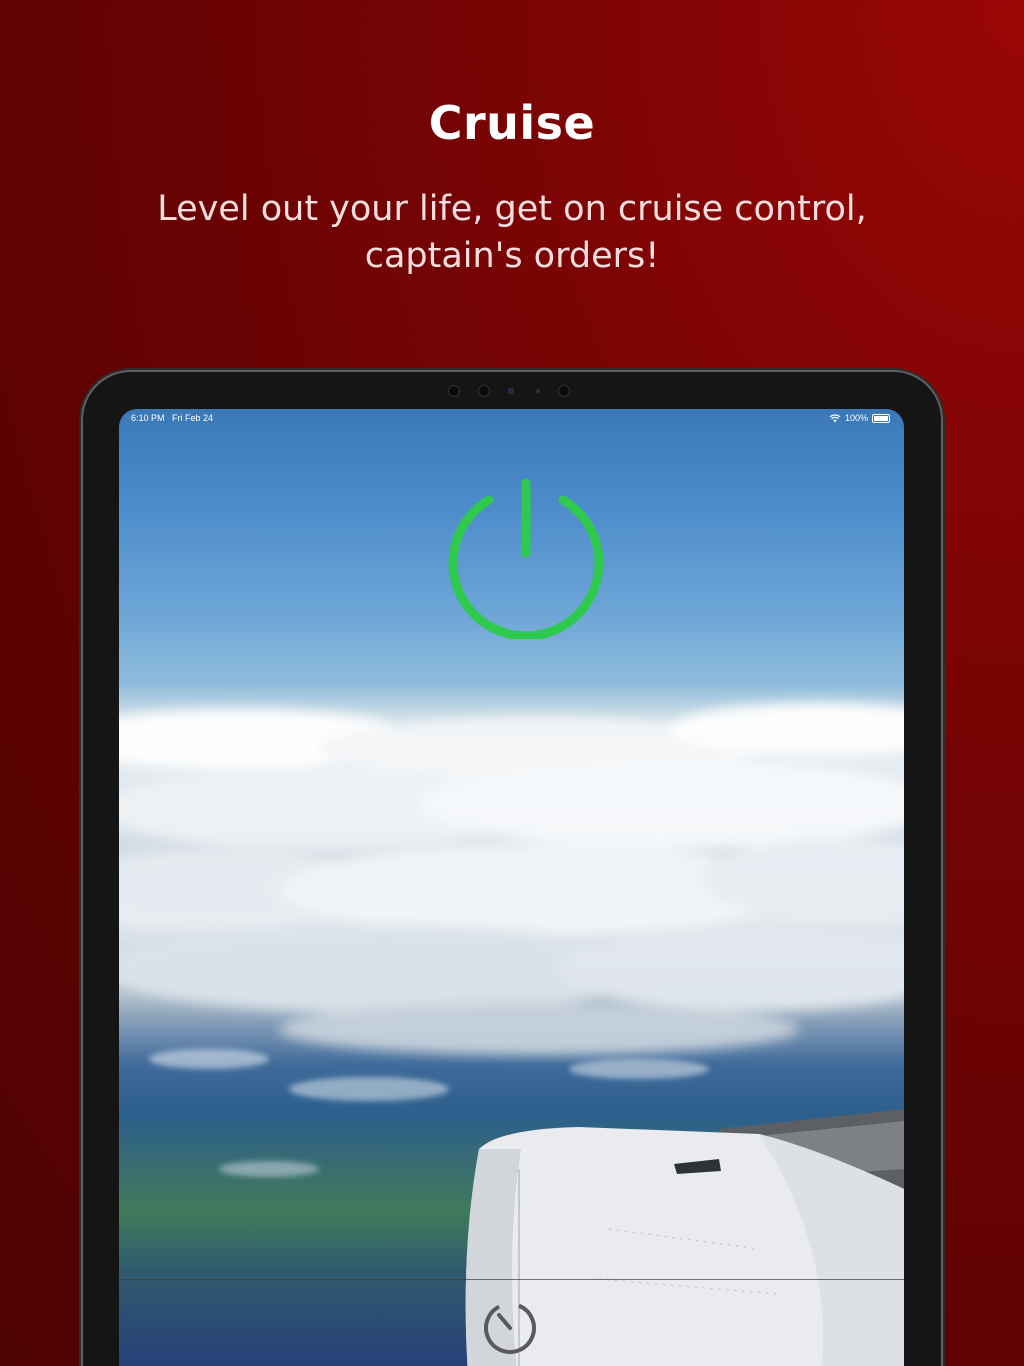 This screenshot has width=1024, height=1366. Describe the element at coordinates (511, 418) in the screenshot. I see `status-bar: 6:10 PM Fri Feb 24 100%` at that location.